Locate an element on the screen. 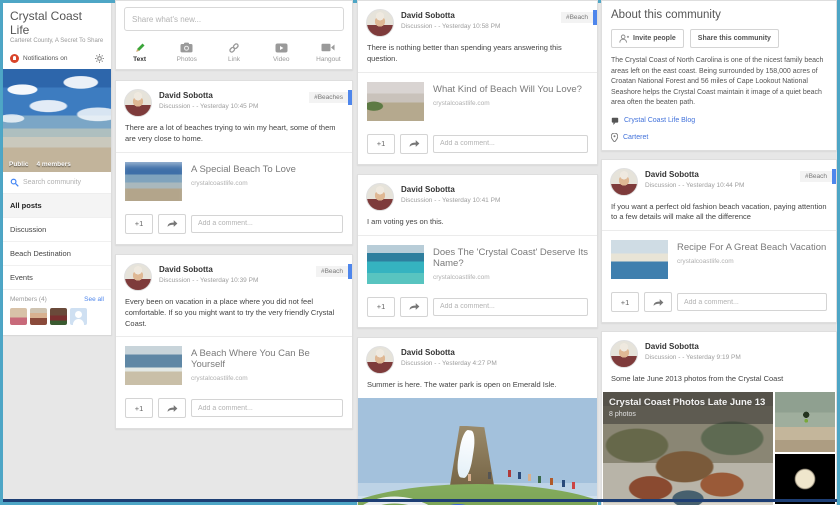 The width and height of the screenshot is (840, 505). community-search: Search community is located at coordinates (57, 183).